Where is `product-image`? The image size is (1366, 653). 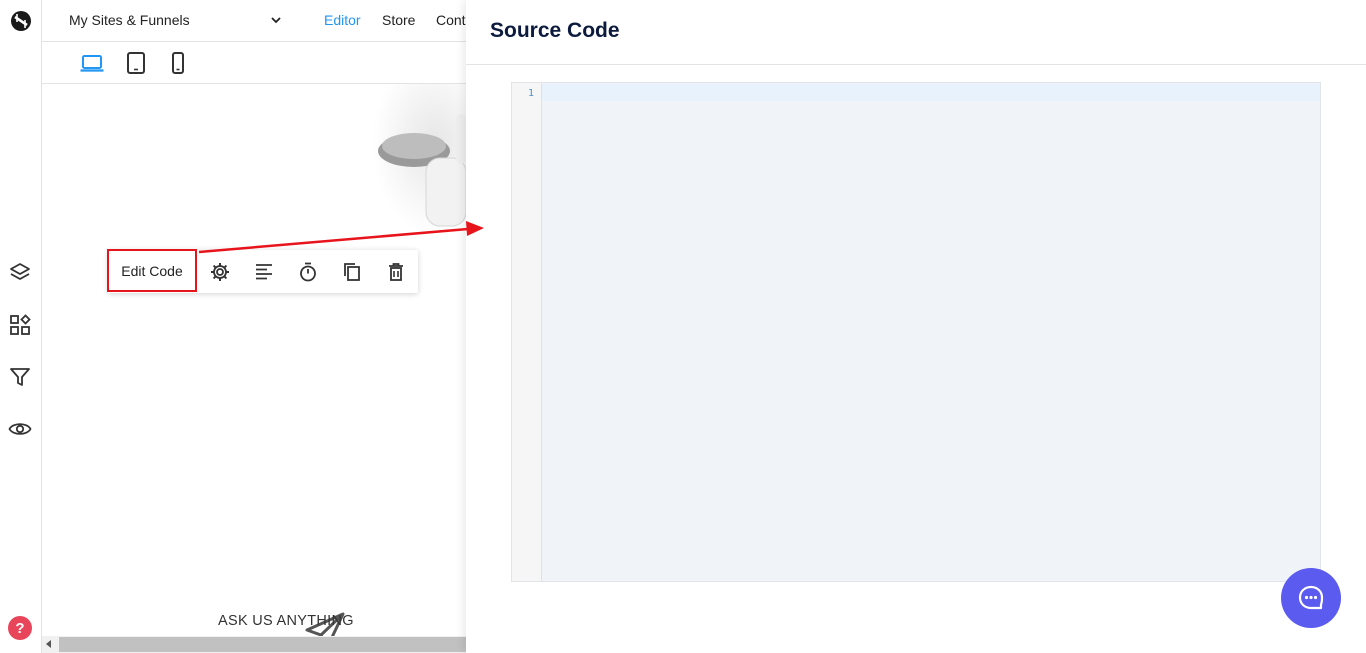
product-image is located at coordinates (414, 159).